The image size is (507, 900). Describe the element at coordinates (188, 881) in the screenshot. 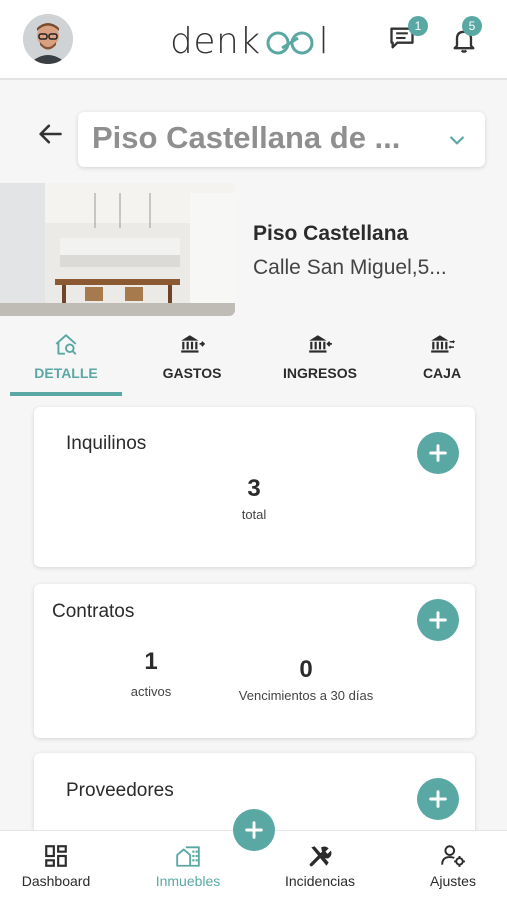

I see `nav-inmuebles-label: Inmuebles` at that location.